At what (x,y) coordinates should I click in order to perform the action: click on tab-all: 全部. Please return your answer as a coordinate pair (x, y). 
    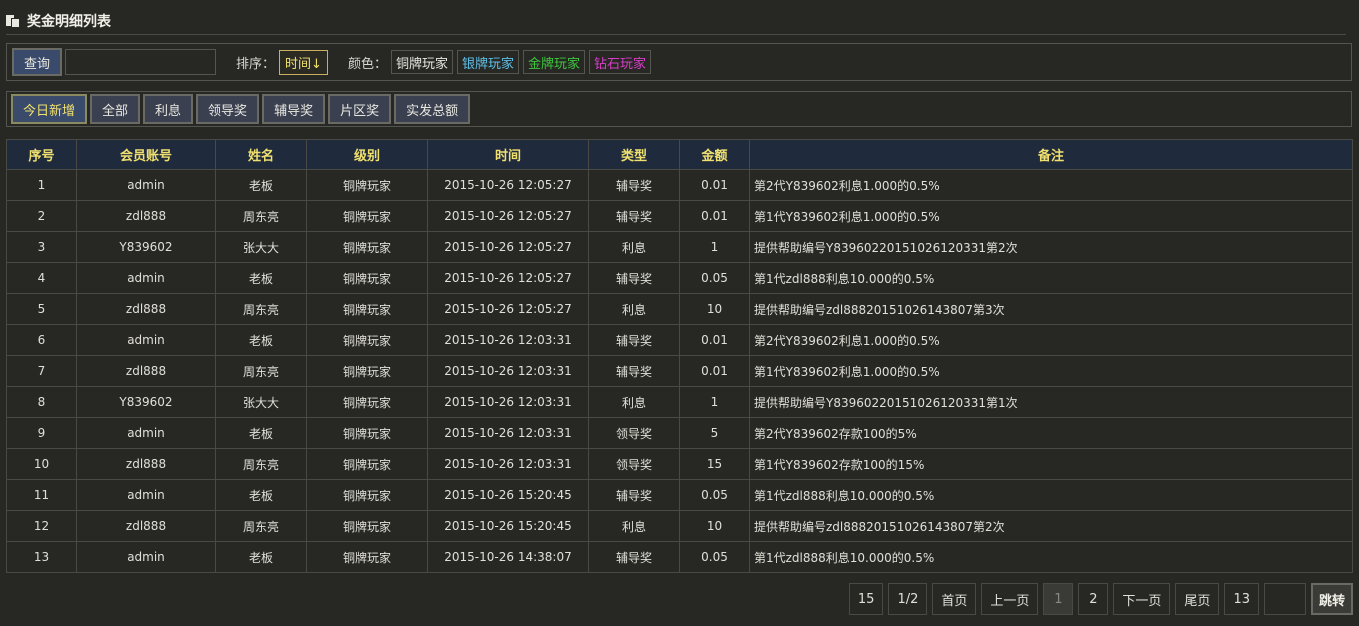
    Looking at the image, I should click on (115, 109).